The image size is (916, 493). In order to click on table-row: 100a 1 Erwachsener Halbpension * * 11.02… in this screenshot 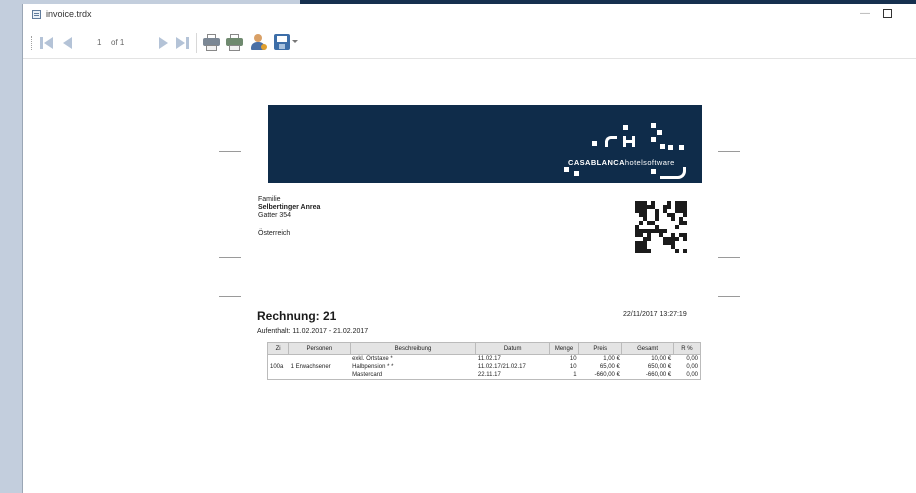, I will do `click(484, 367)`.